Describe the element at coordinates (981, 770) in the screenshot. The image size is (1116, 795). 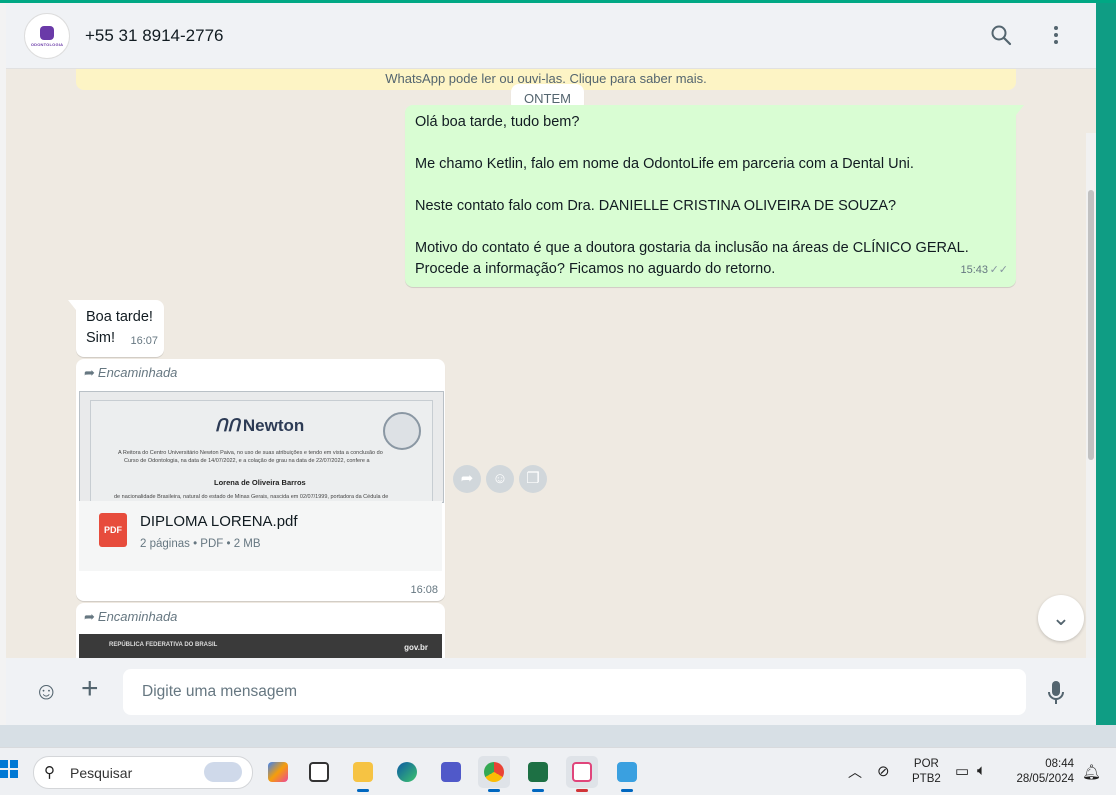
I see `volume-icon: 🔈︎` at that location.